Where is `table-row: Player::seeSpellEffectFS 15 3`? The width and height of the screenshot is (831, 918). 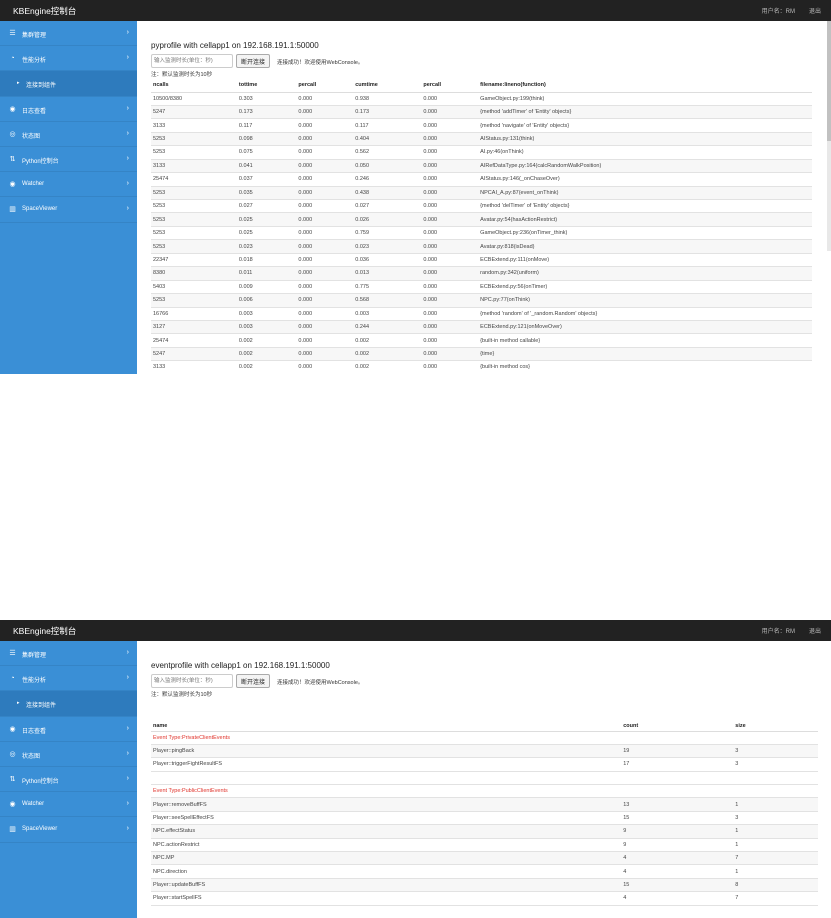
table-row: Player::seeSpellEffectFS 15 3 is located at coordinates (484, 818).